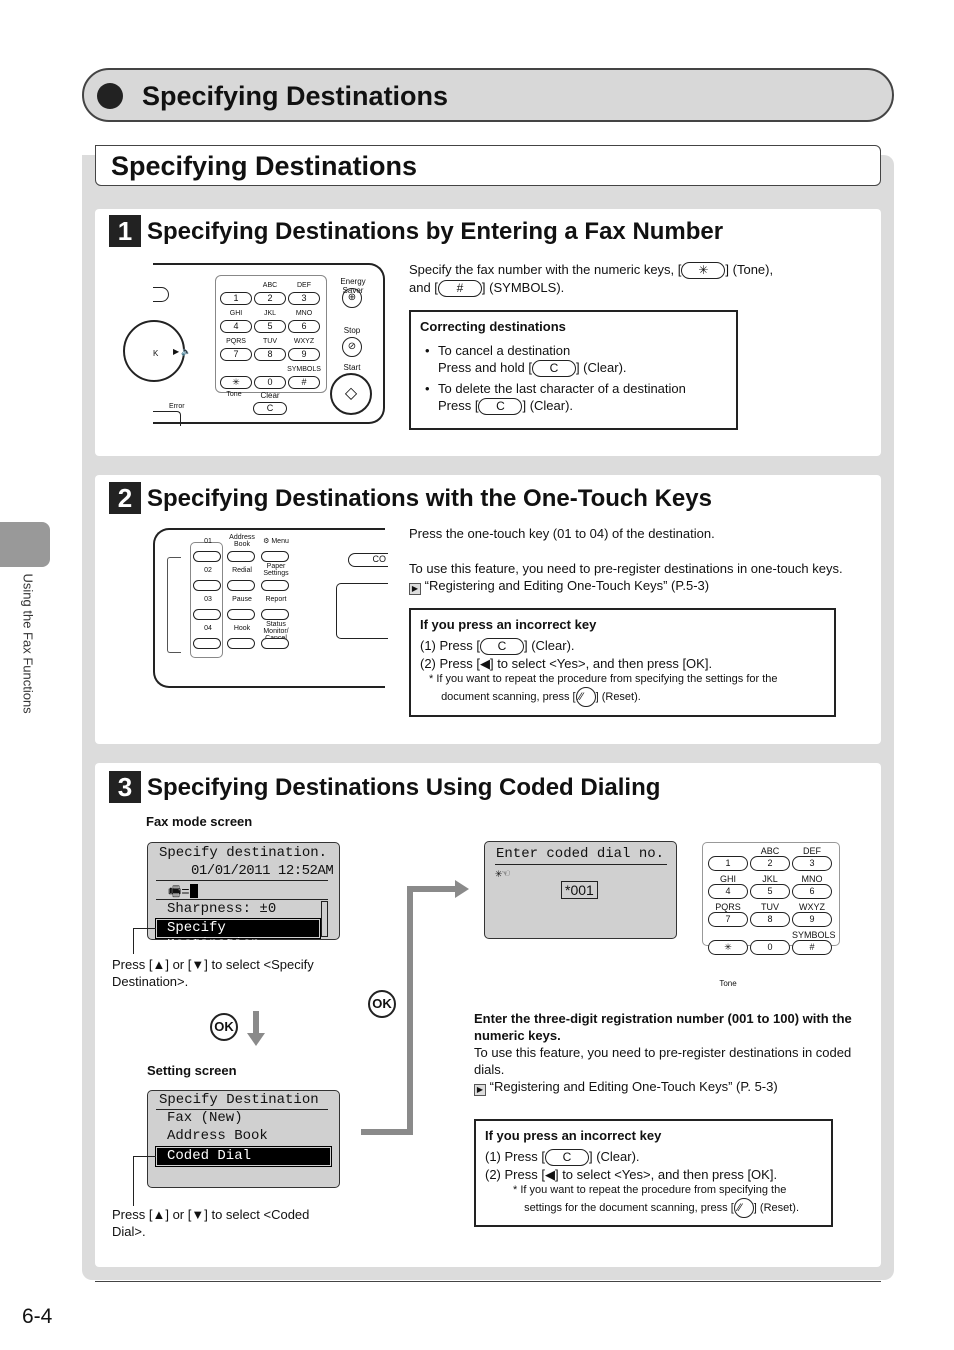  Describe the element at coordinates (264, 166) in the screenshot. I see `section-title: Specifying Destinations` at that location.